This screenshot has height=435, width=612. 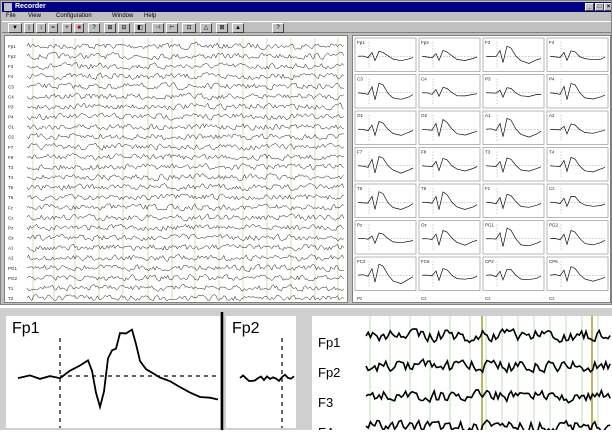 What do you see at coordinates (11, 227) in the screenshot?
I see `channel-label-pz: Pz` at bounding box center [11, 227].